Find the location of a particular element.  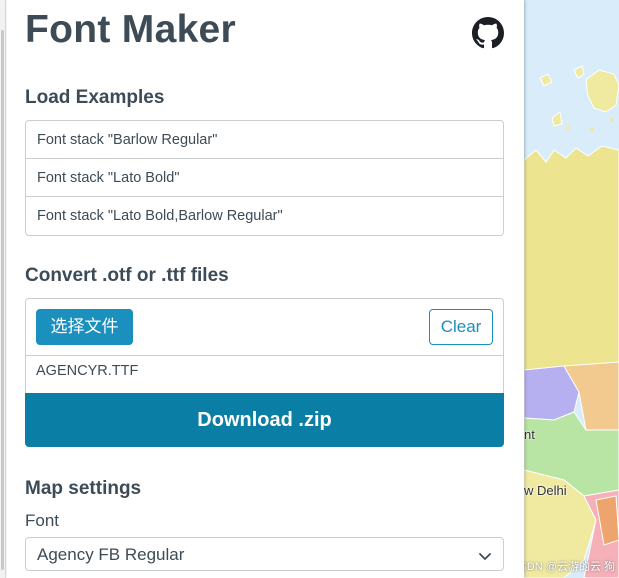

example-lato-bold-barlow-regular: Font stack "Lato Bold,Barlow Regular" is located at coordinates (264, 216).